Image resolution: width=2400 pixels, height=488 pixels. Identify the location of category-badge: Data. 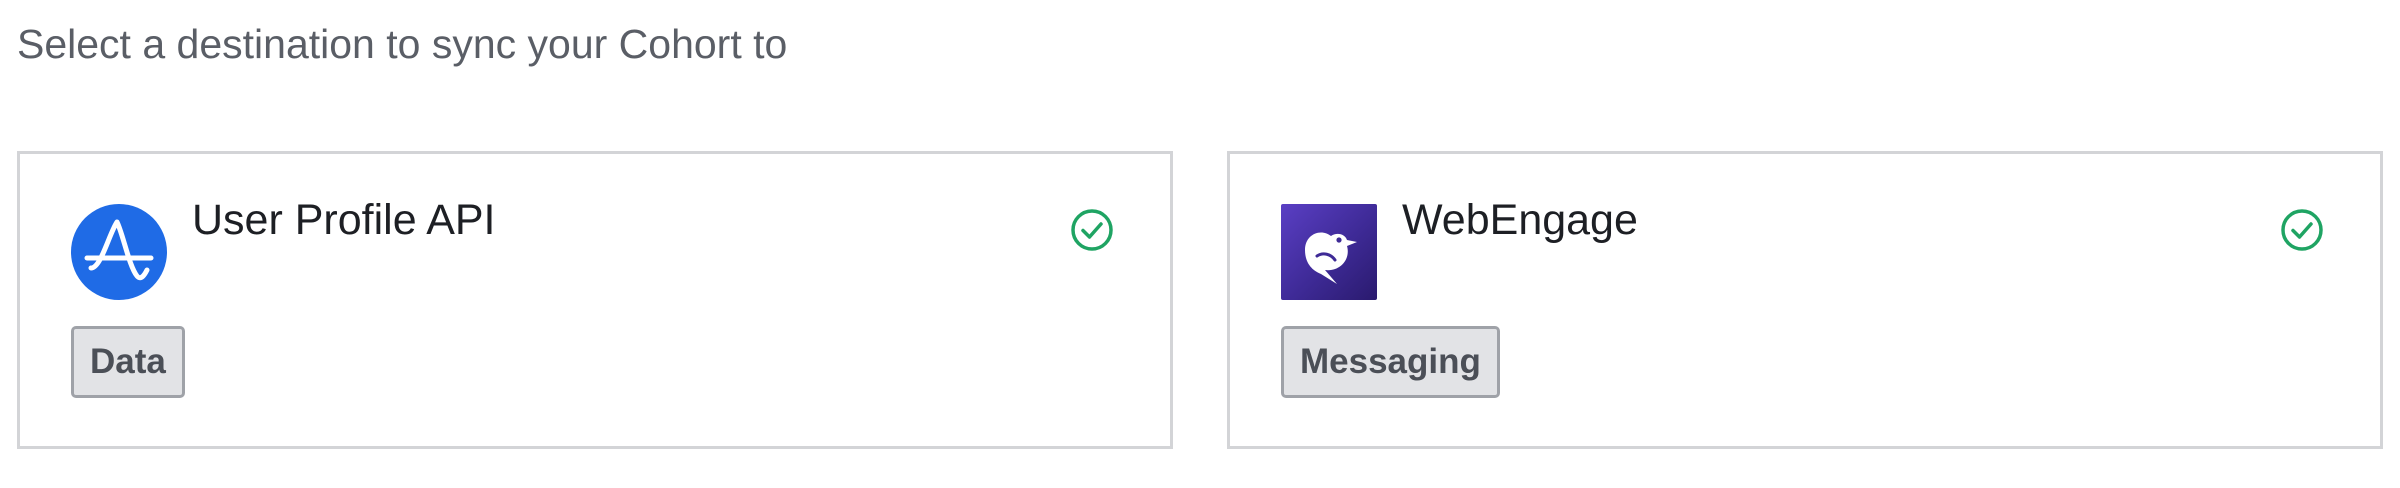
(128, 362).